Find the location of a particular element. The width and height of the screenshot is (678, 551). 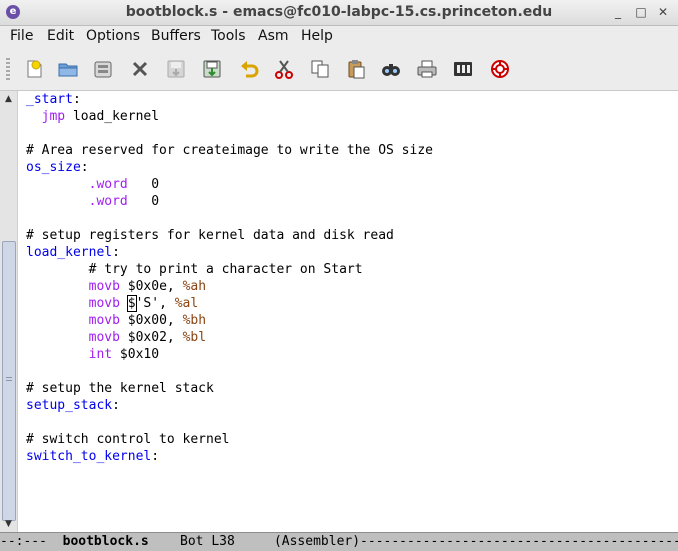

code-line: setup_stack: is located at coordinates (350, 405).